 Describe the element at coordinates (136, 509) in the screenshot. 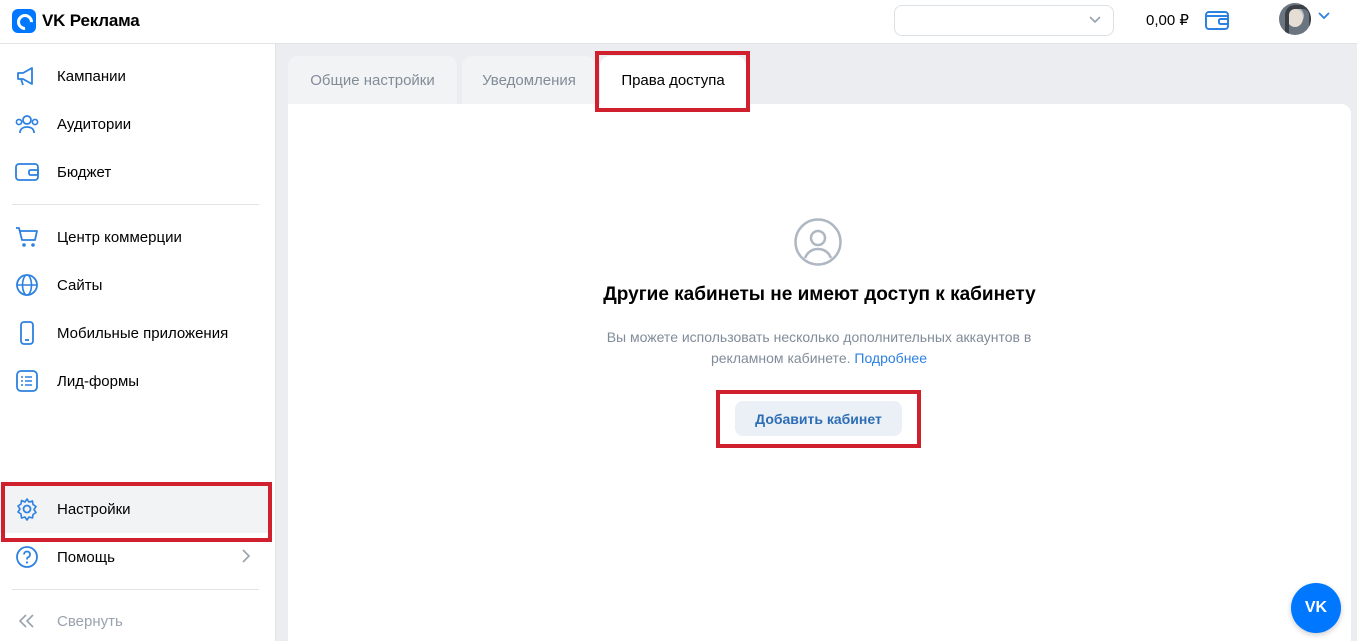

I see `sidebar-item-settings: Настройки` at that location.